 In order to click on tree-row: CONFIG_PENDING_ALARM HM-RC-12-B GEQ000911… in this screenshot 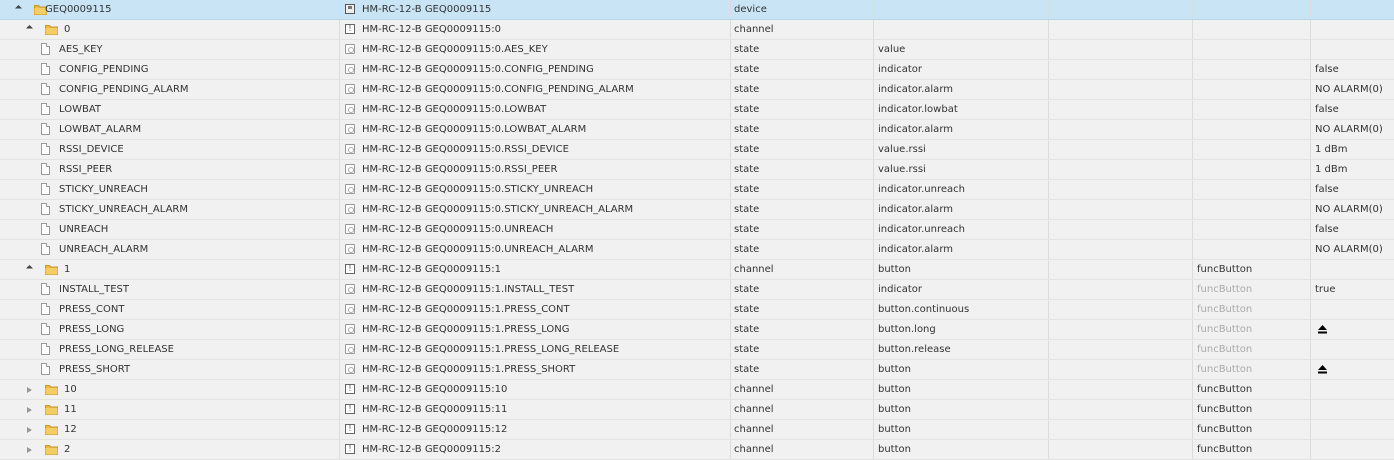, I will do `click(697, 90)`.